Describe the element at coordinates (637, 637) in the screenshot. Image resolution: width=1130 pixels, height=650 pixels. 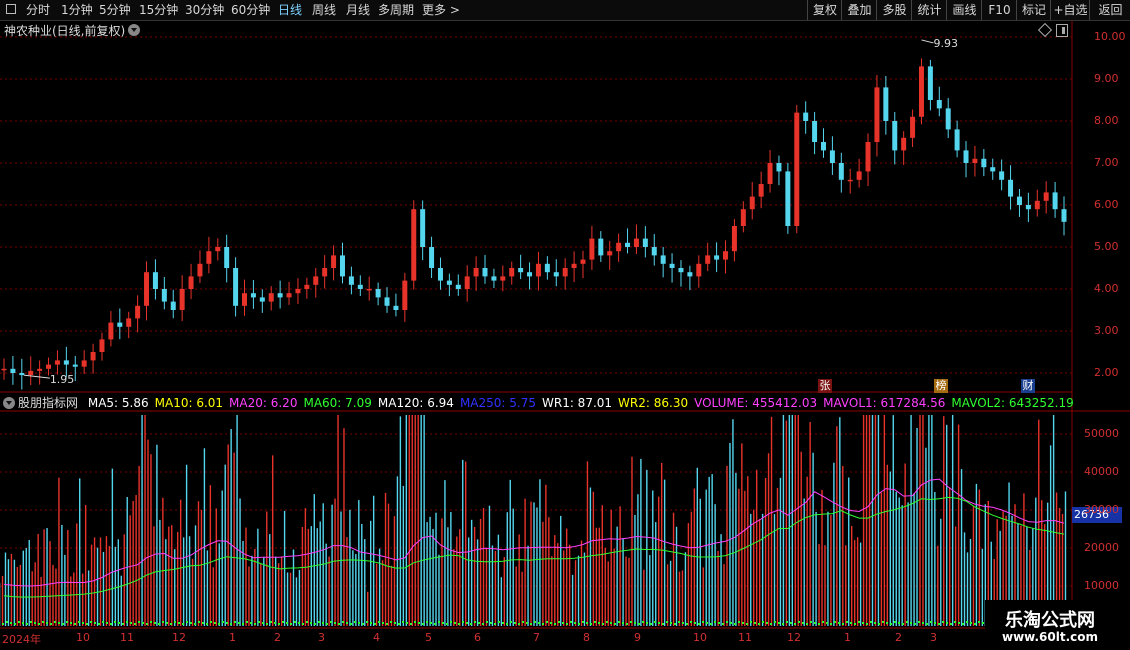
I see `time-axis-label: 9` at that location.